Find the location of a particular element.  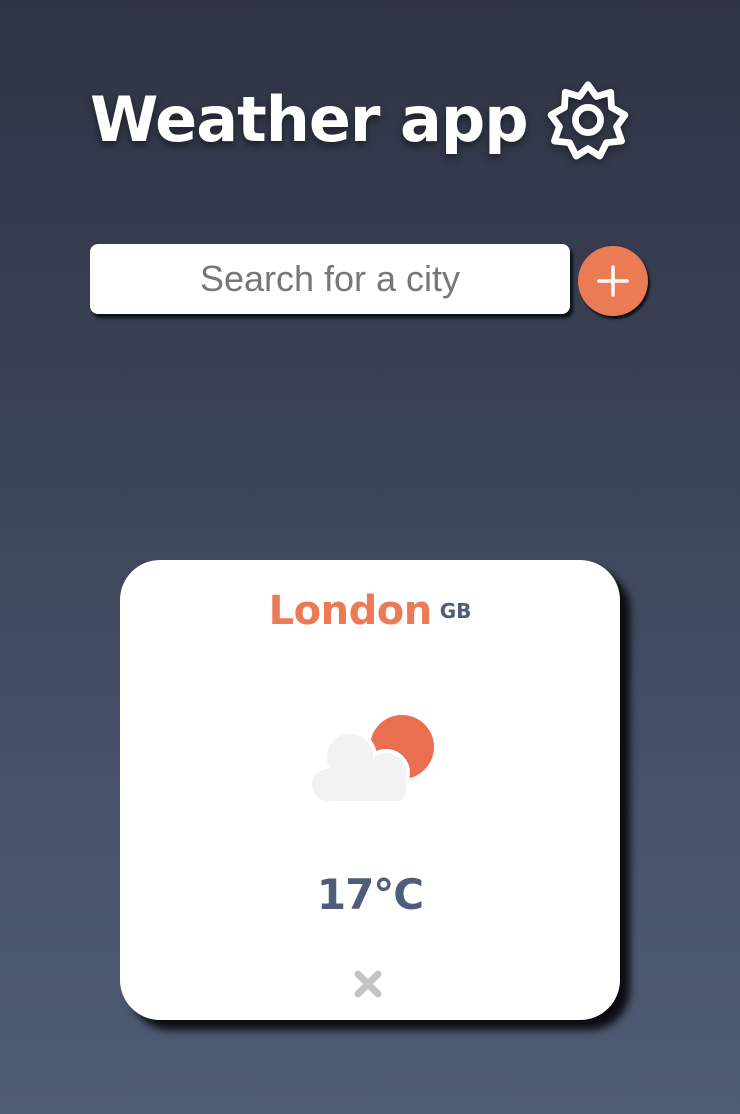

add-city-button is located at coordinates (613, 281).